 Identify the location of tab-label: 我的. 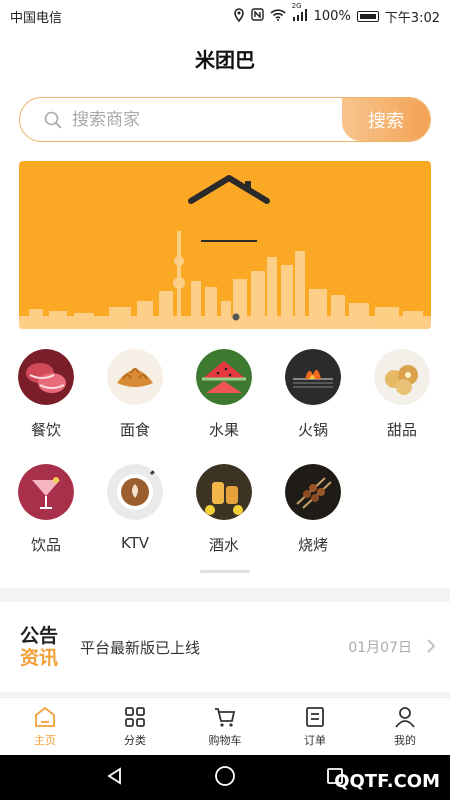
(405, 740).